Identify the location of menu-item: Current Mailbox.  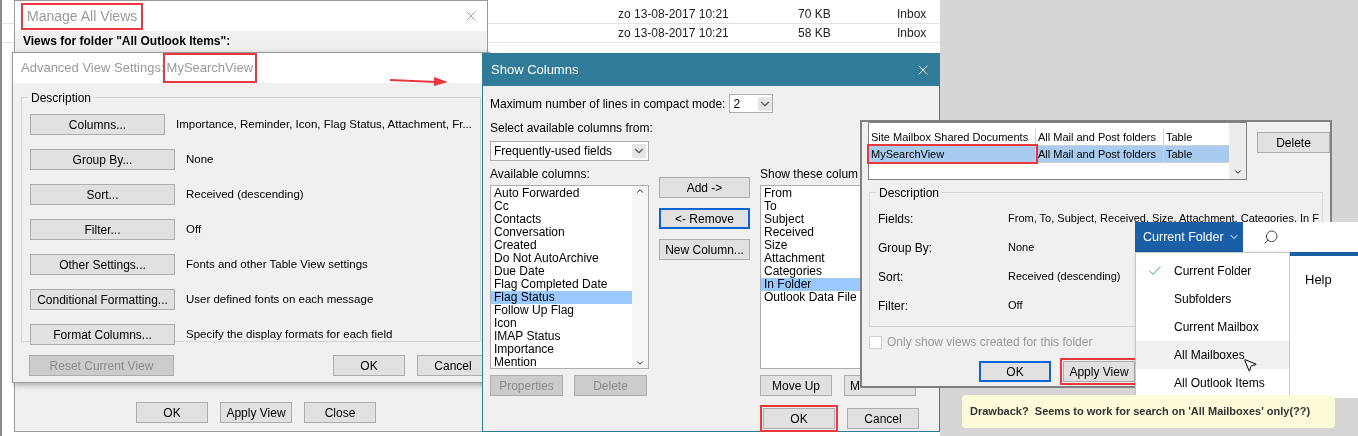
(1212, 327).